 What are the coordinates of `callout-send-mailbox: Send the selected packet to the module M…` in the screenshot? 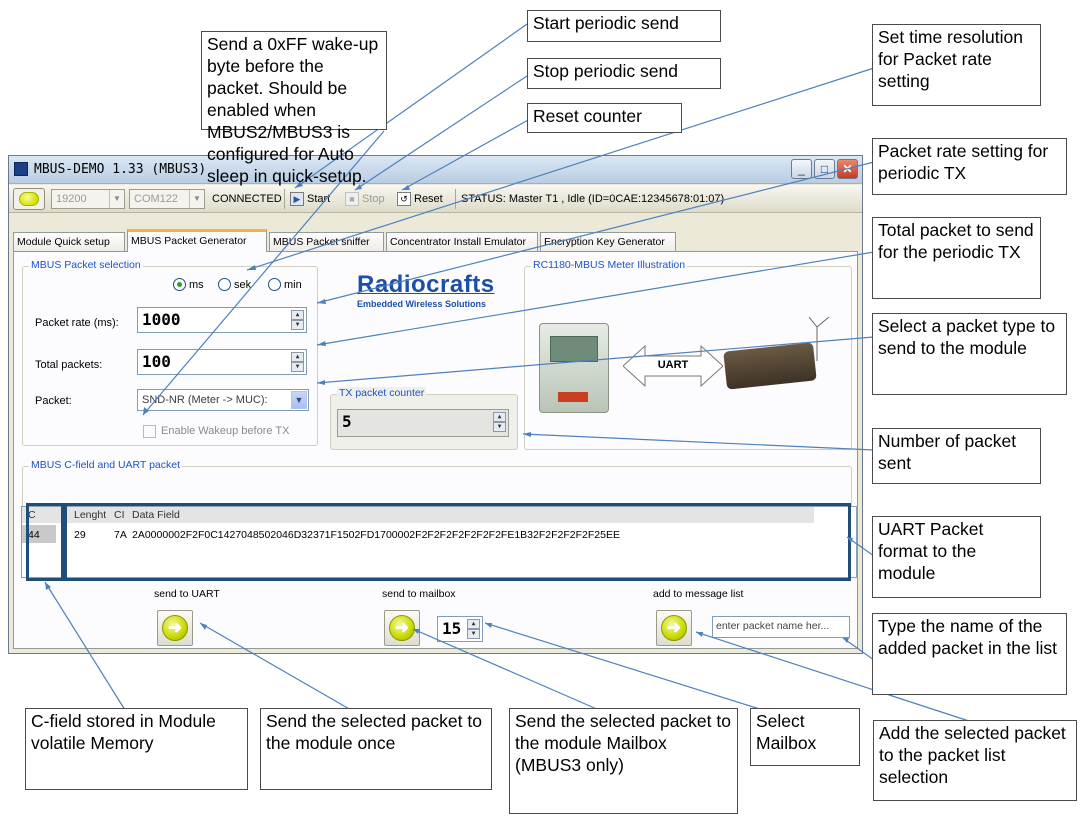 It's located at (623, 761).